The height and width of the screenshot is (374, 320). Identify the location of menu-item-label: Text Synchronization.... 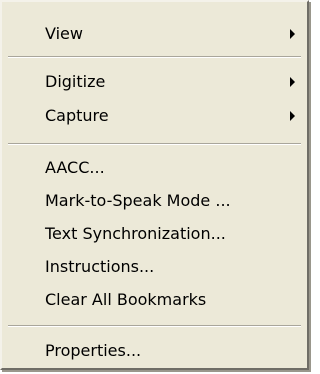
(135, 233).